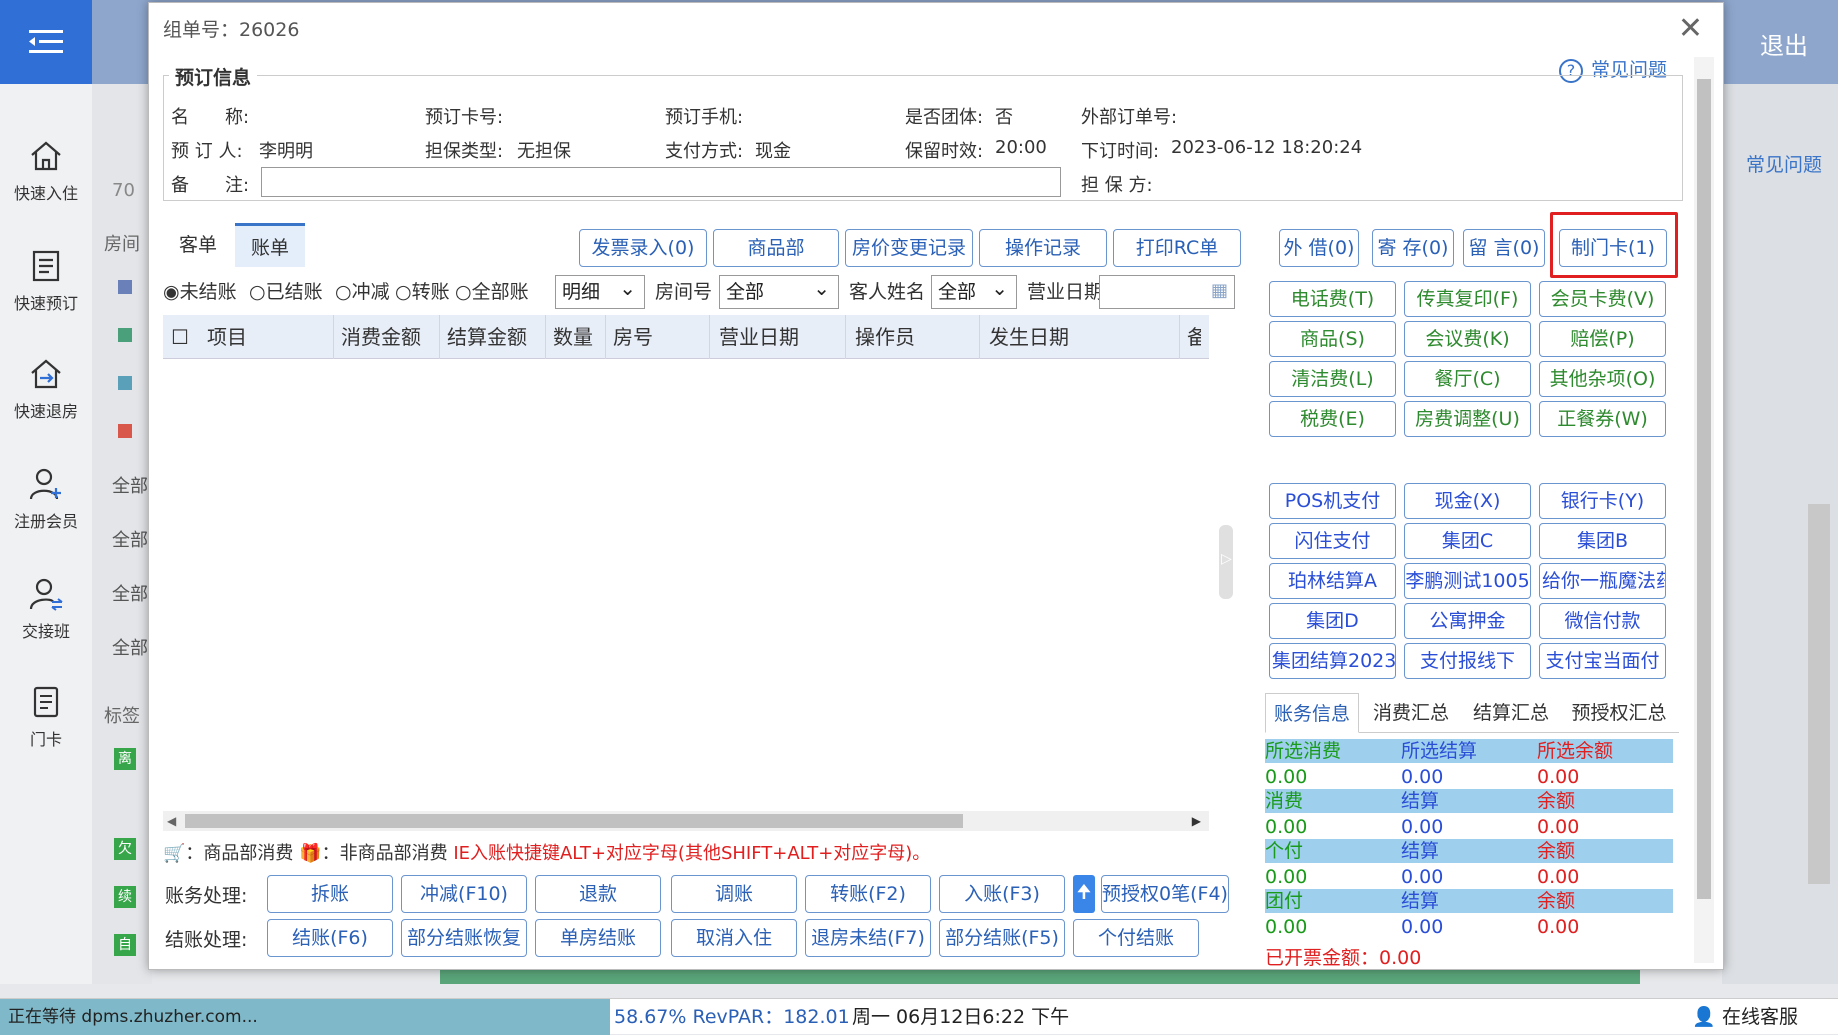  What do you see at coordinates (180, 337) in the screenshot?
I see `select-all-checkbox: ☐` at bounding box center [180, 337].